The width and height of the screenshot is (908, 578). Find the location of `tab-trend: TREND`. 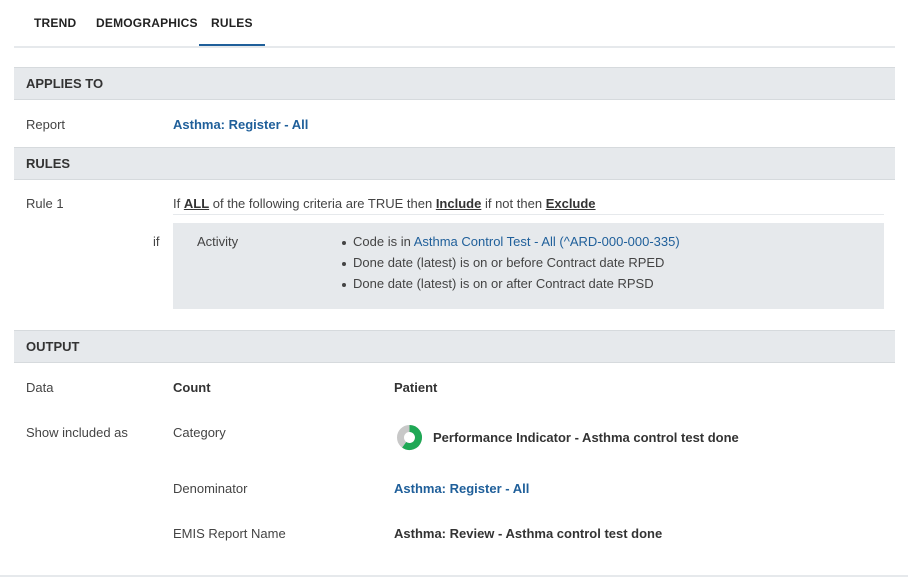

tab-trend: TREND is located at coordinates (55, 23).